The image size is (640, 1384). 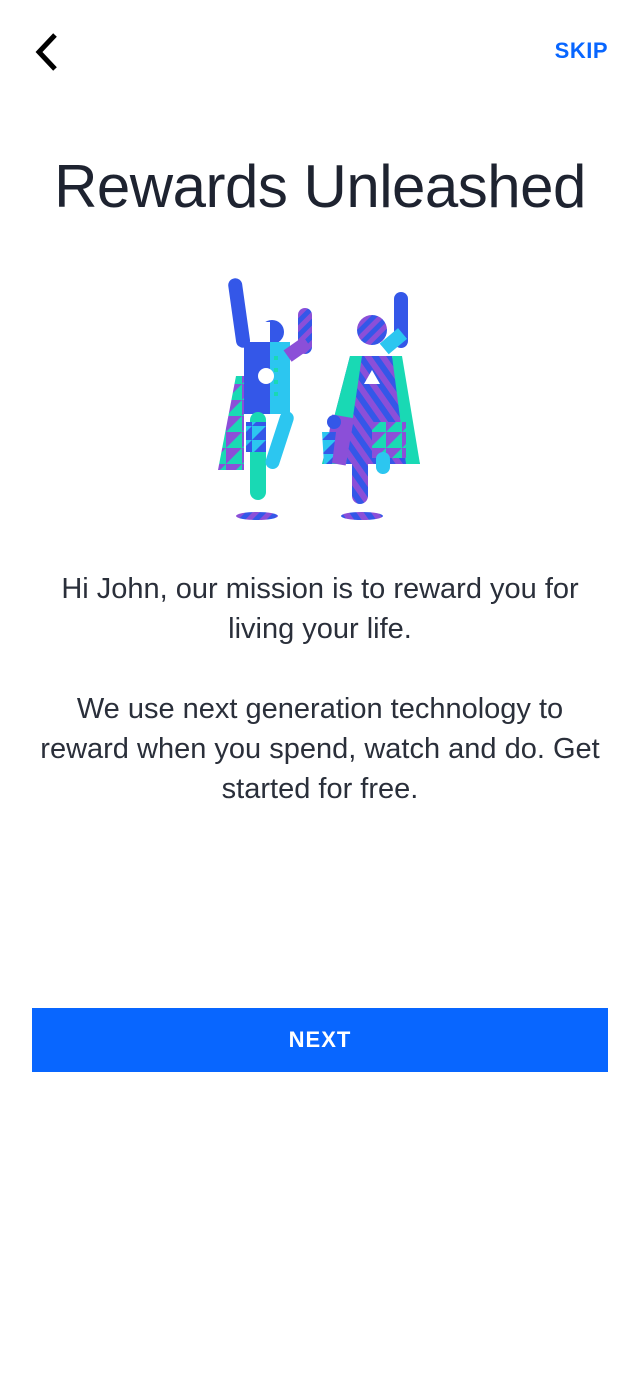 I want to click on chevron-left-icon, so click(x=46, y=52).